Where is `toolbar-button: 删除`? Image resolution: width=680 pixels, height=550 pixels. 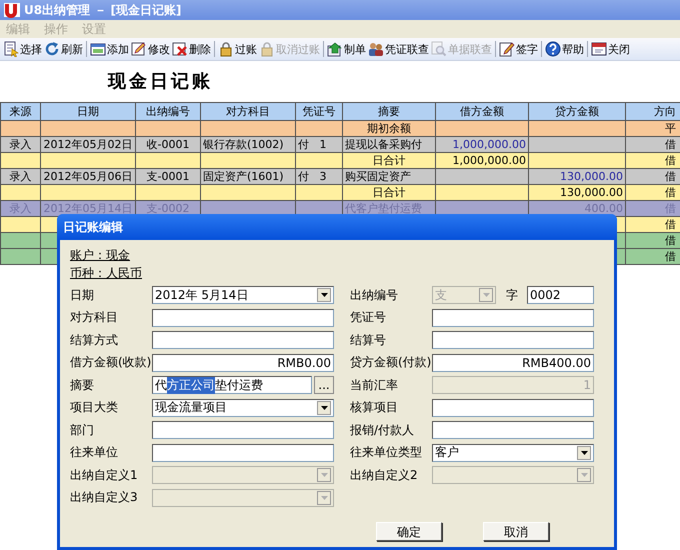
toolbar-button: 删除 is located at coordinates (191, 49).